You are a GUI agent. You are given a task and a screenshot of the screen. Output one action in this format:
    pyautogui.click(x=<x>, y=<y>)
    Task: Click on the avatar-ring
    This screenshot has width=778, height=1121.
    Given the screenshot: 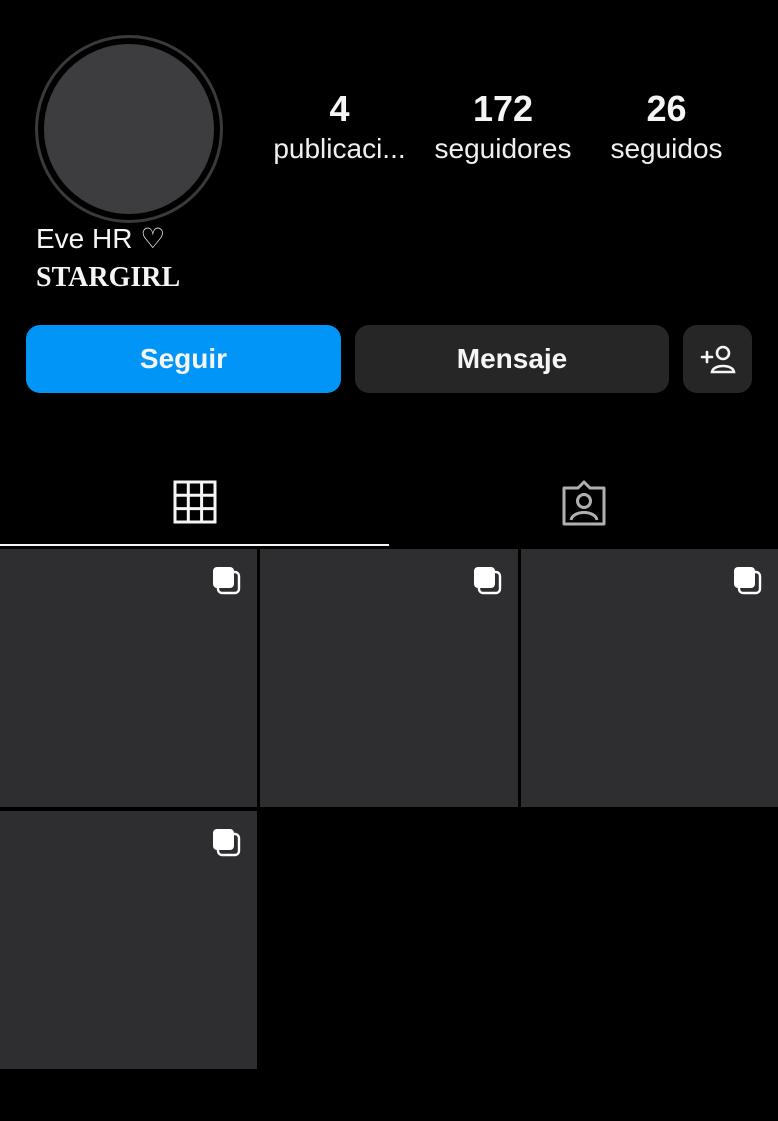 What is the action you would take?
    pyautogui.click(x=129, y=129)
    